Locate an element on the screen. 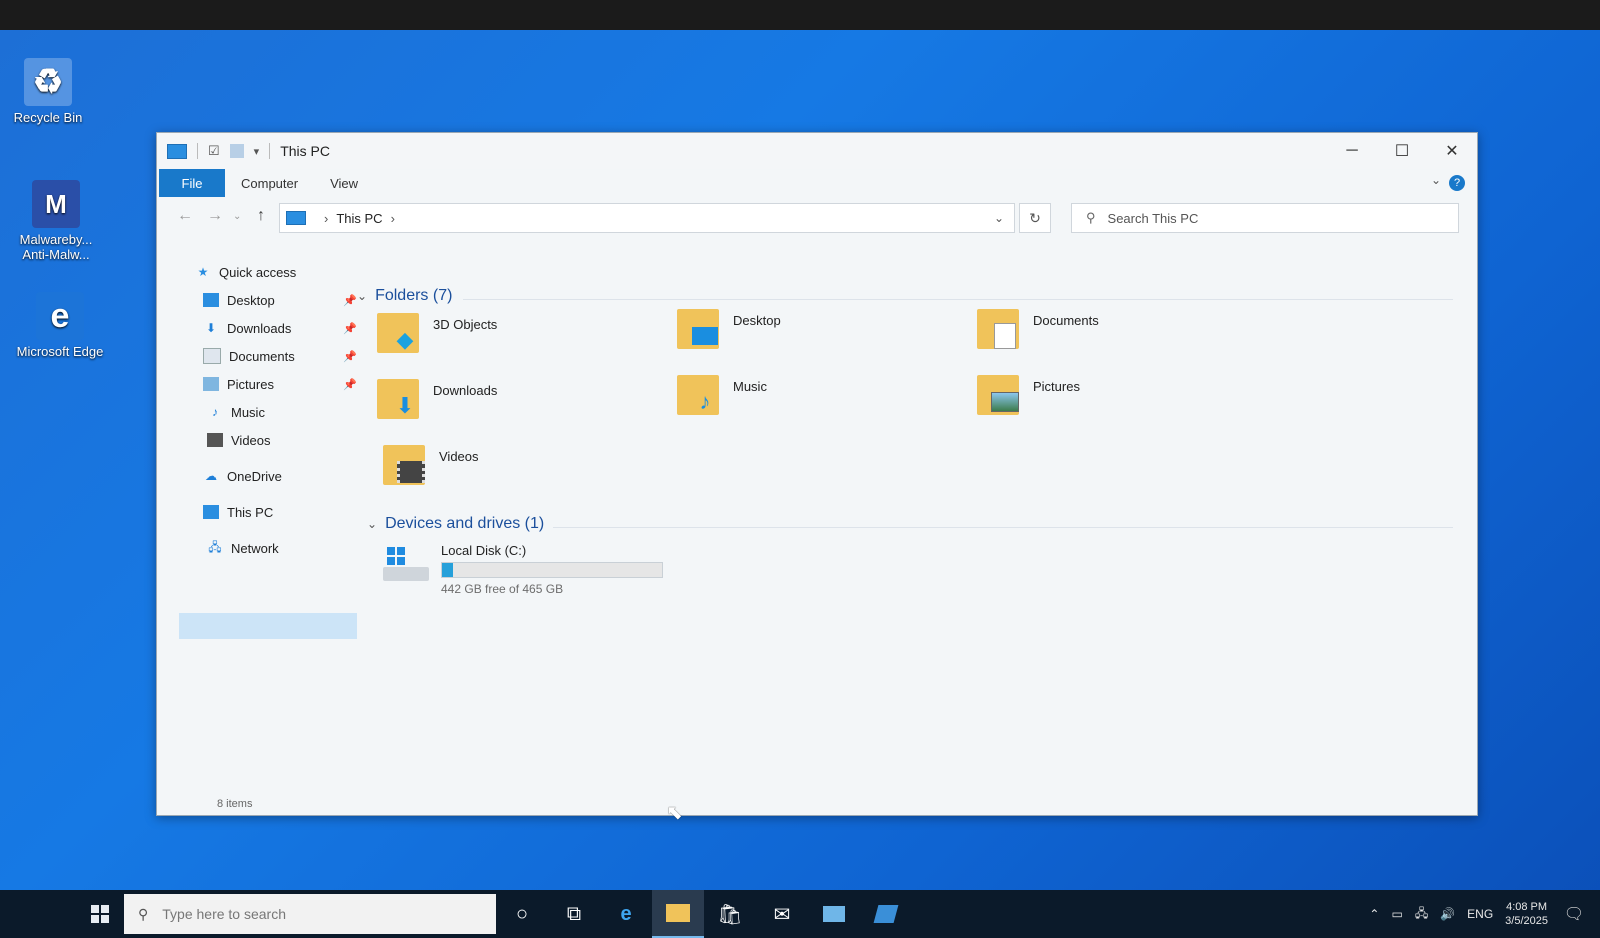 Image resolution: width=1600 pixels, height=938 pixels. folders-group-header: ⌄ Folders (7) is located at coordinates (404, 296).